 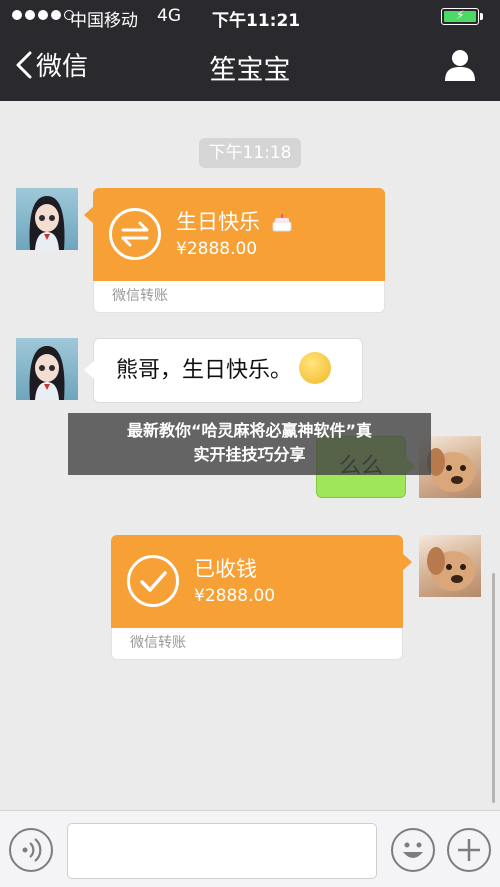 I want to click on transfer-card-outgoing: 已收钱 ¥2888.00 微信转账, so click(x=261, y=597).